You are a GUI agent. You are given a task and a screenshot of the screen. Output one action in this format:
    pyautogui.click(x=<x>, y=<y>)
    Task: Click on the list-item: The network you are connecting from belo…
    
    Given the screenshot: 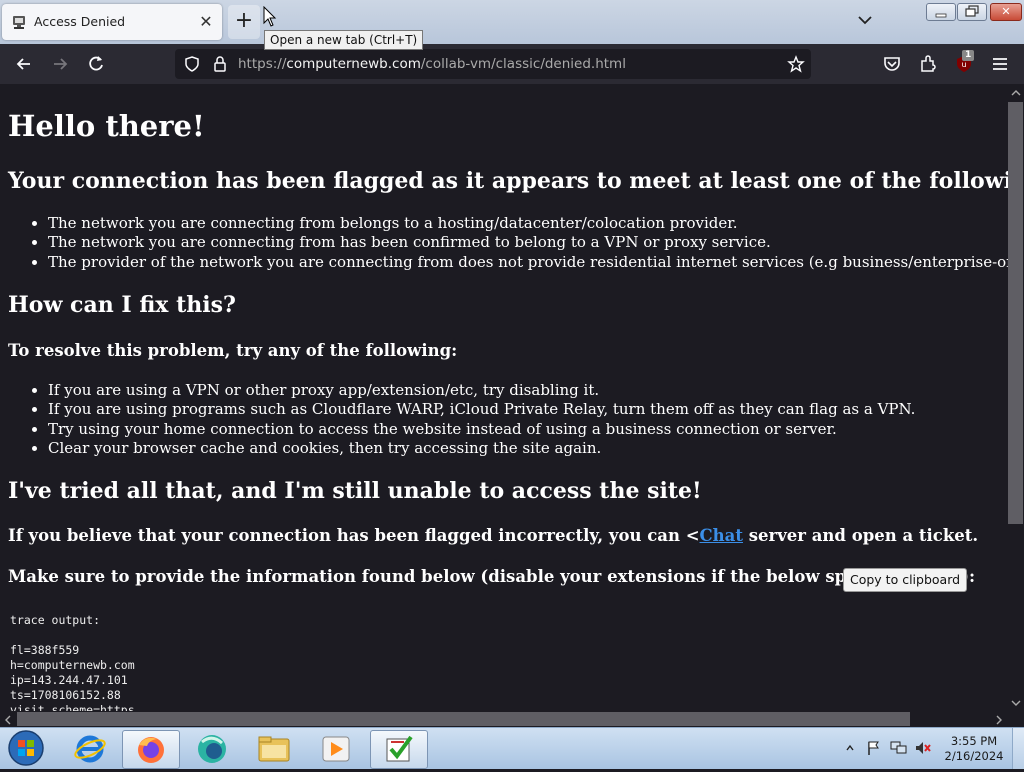 What is the action you would take?
    pyautogui.click(x=528, y=223)
    